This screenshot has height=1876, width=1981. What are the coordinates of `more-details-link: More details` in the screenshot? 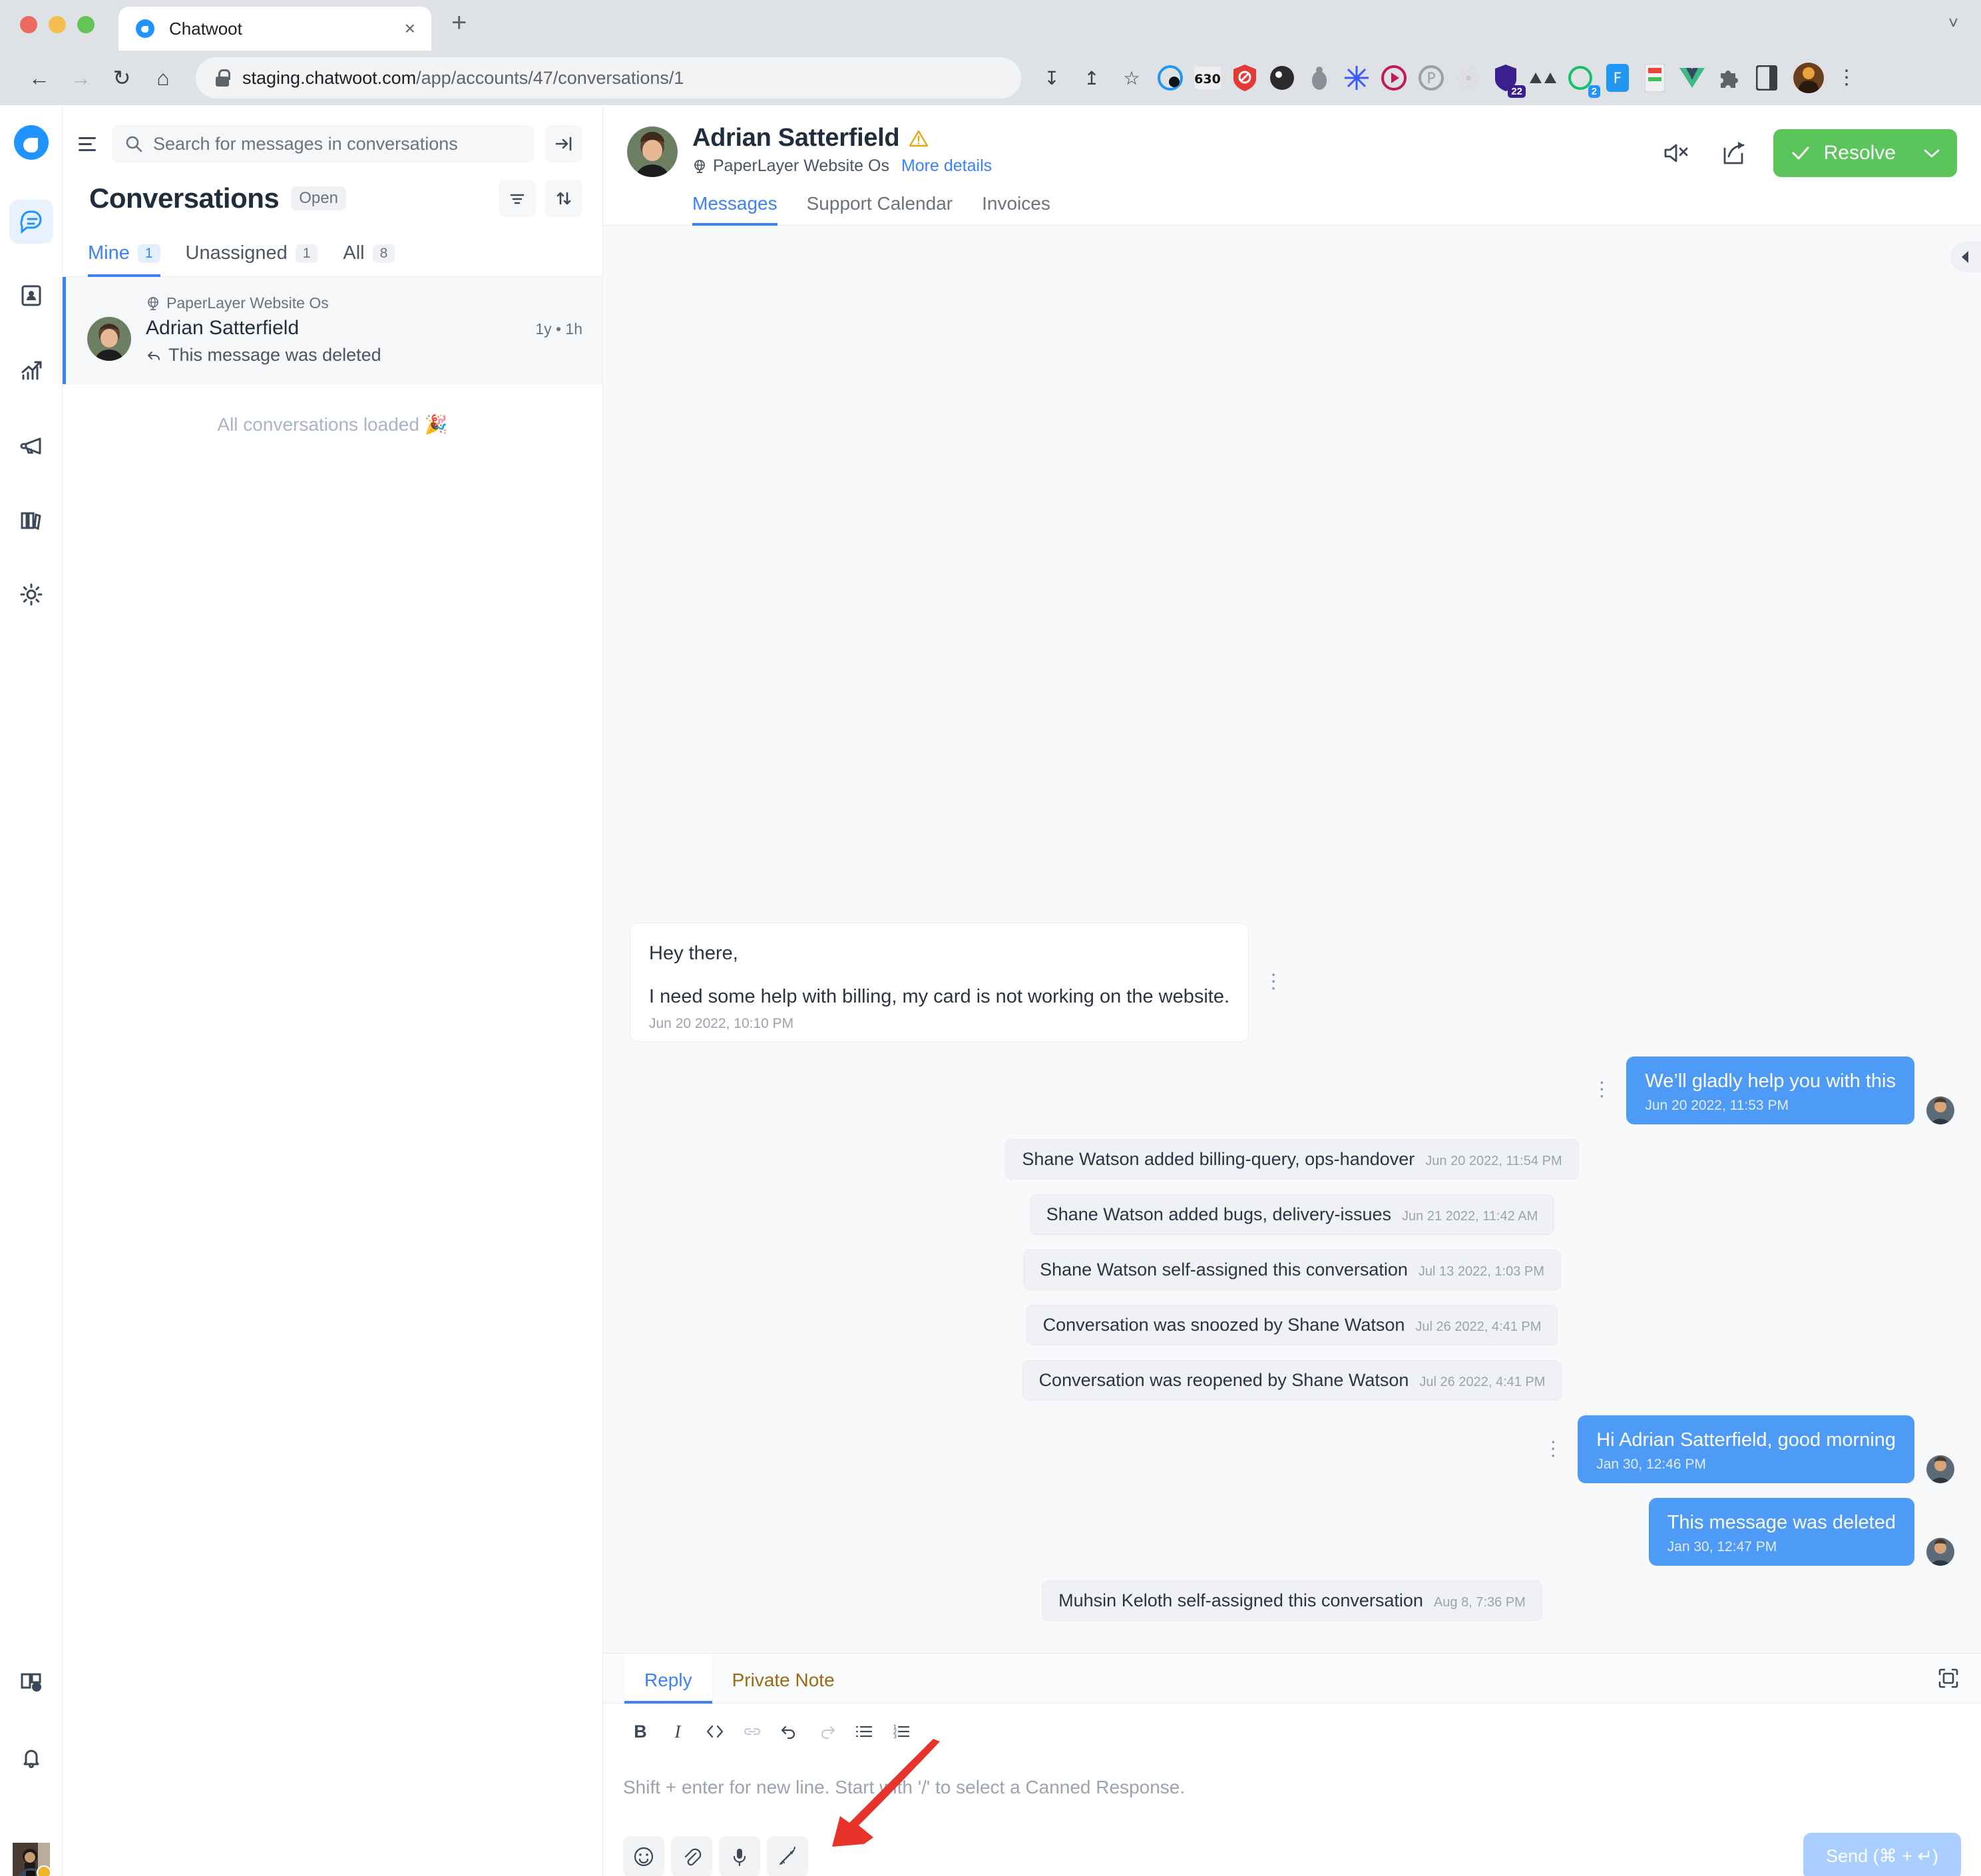 It's located at (946, 166).